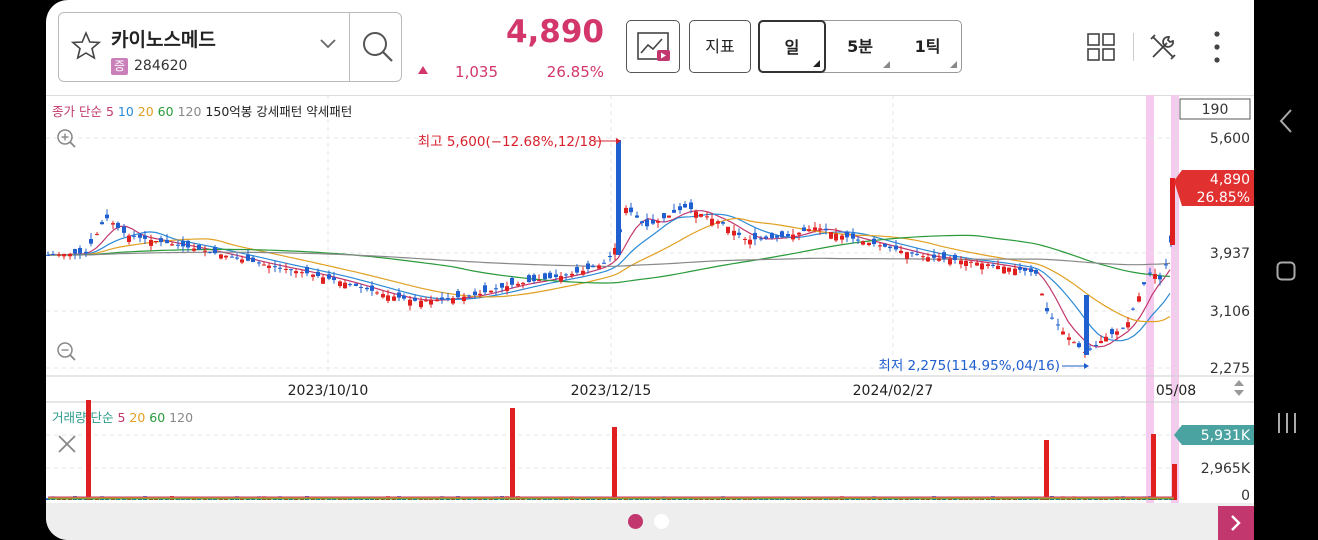  I want to click on tools-icon, so click(1163, 47).